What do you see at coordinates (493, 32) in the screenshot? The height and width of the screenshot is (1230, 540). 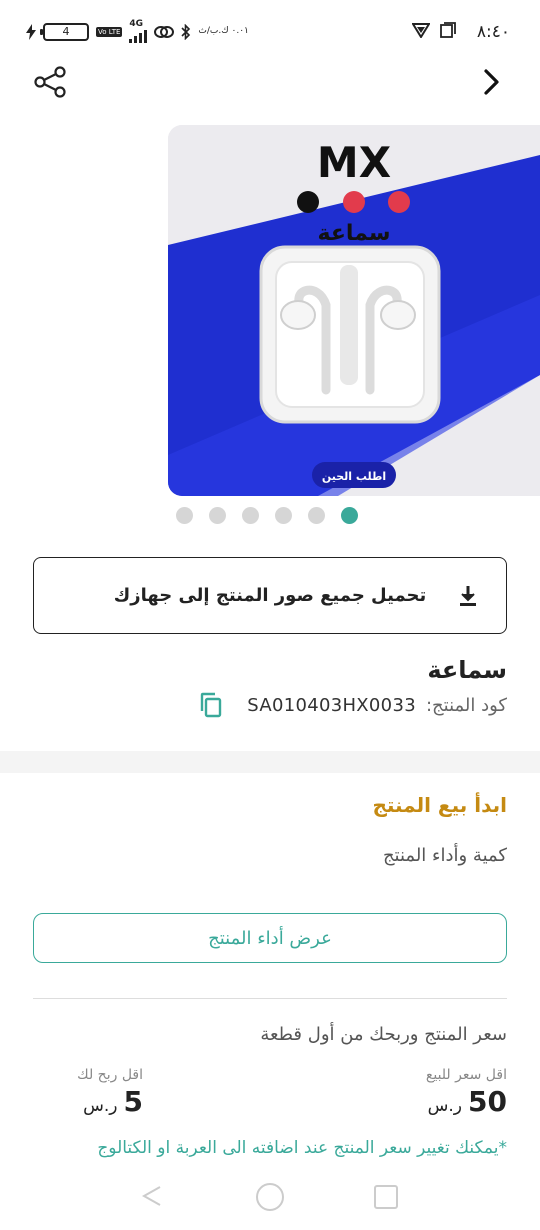 I see `status-time: ٨:٤٠` at bounding box center [493, 32].